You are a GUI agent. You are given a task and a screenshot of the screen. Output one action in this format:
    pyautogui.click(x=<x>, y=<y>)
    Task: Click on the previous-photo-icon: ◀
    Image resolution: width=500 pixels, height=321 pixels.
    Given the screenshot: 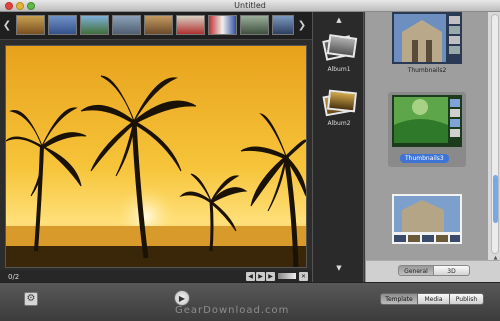 What is the action you would take?
    pyautogui.click(x=250, y=276)
    